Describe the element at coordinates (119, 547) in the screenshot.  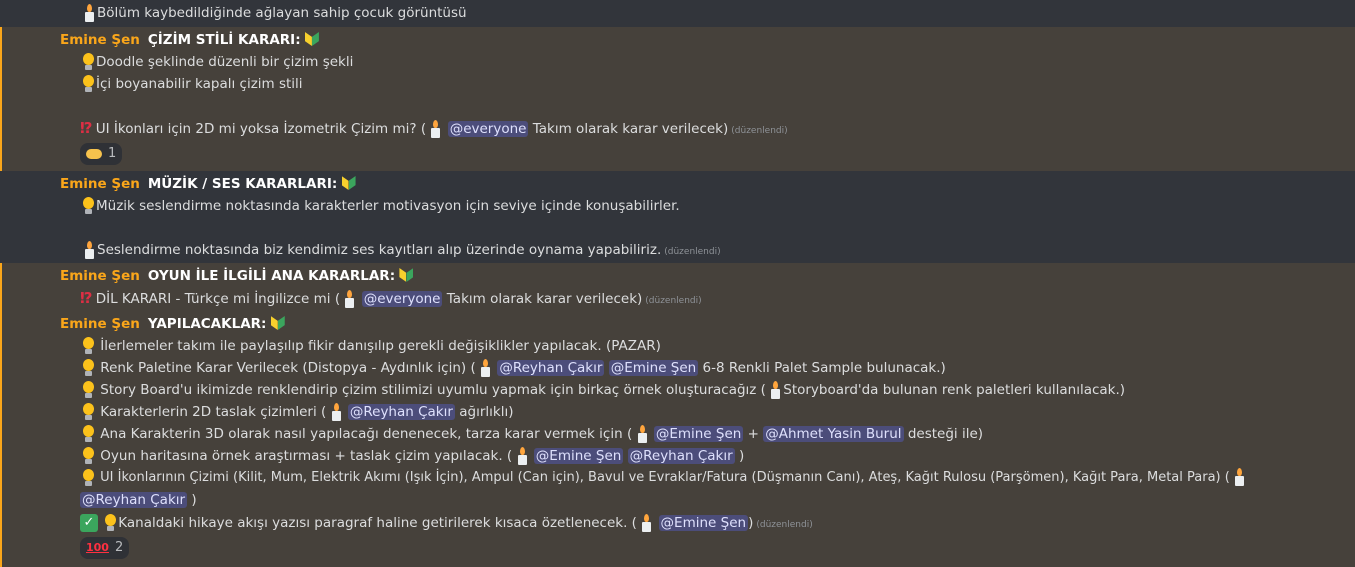
I see `reaction-count: 2` at that location.